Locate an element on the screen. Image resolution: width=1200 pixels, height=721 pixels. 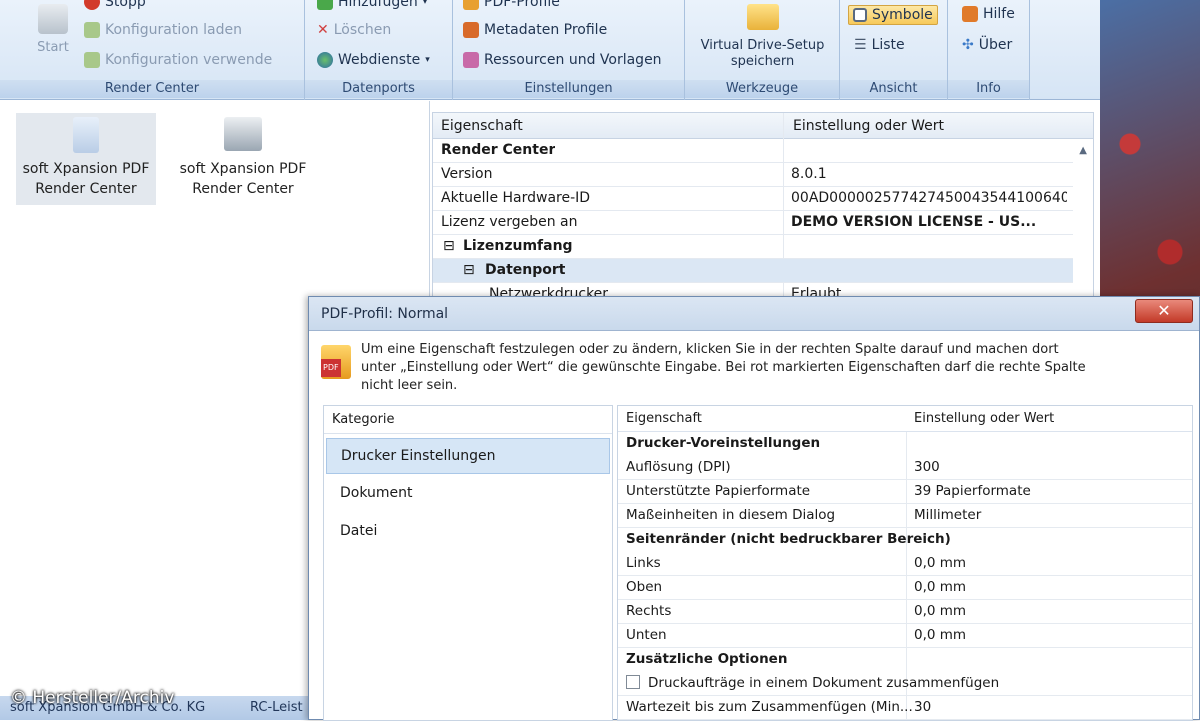
property-name: Version is located at coordinates (467, 174).